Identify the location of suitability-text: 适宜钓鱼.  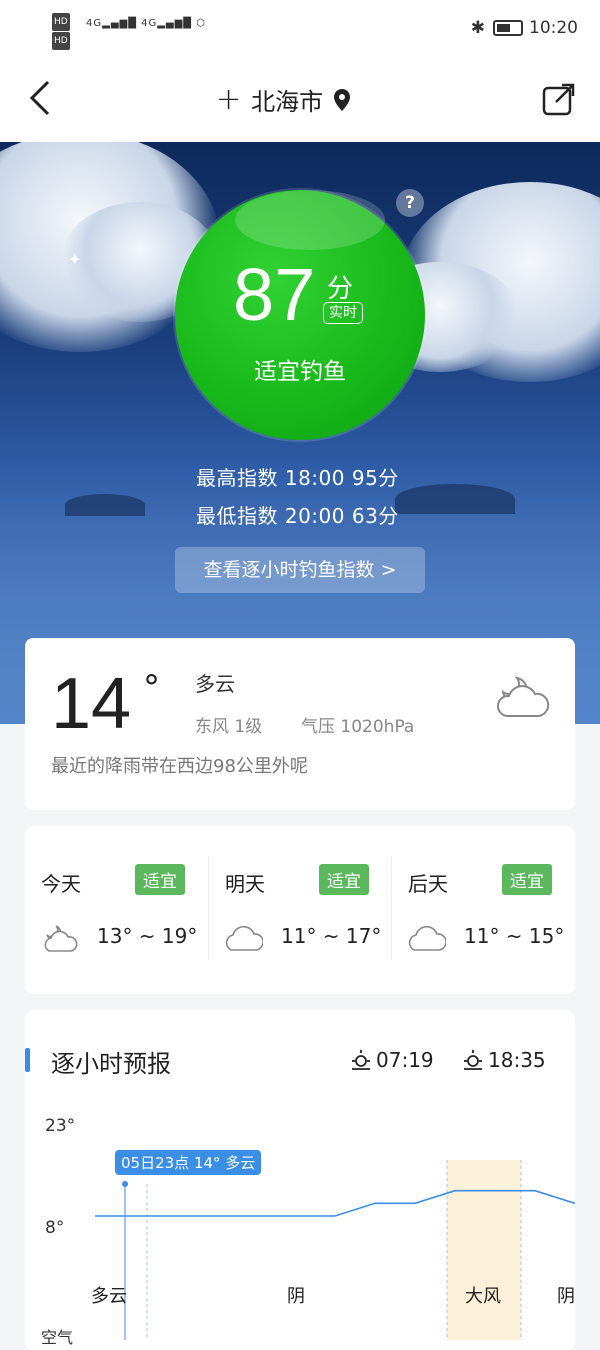
(300, 372).